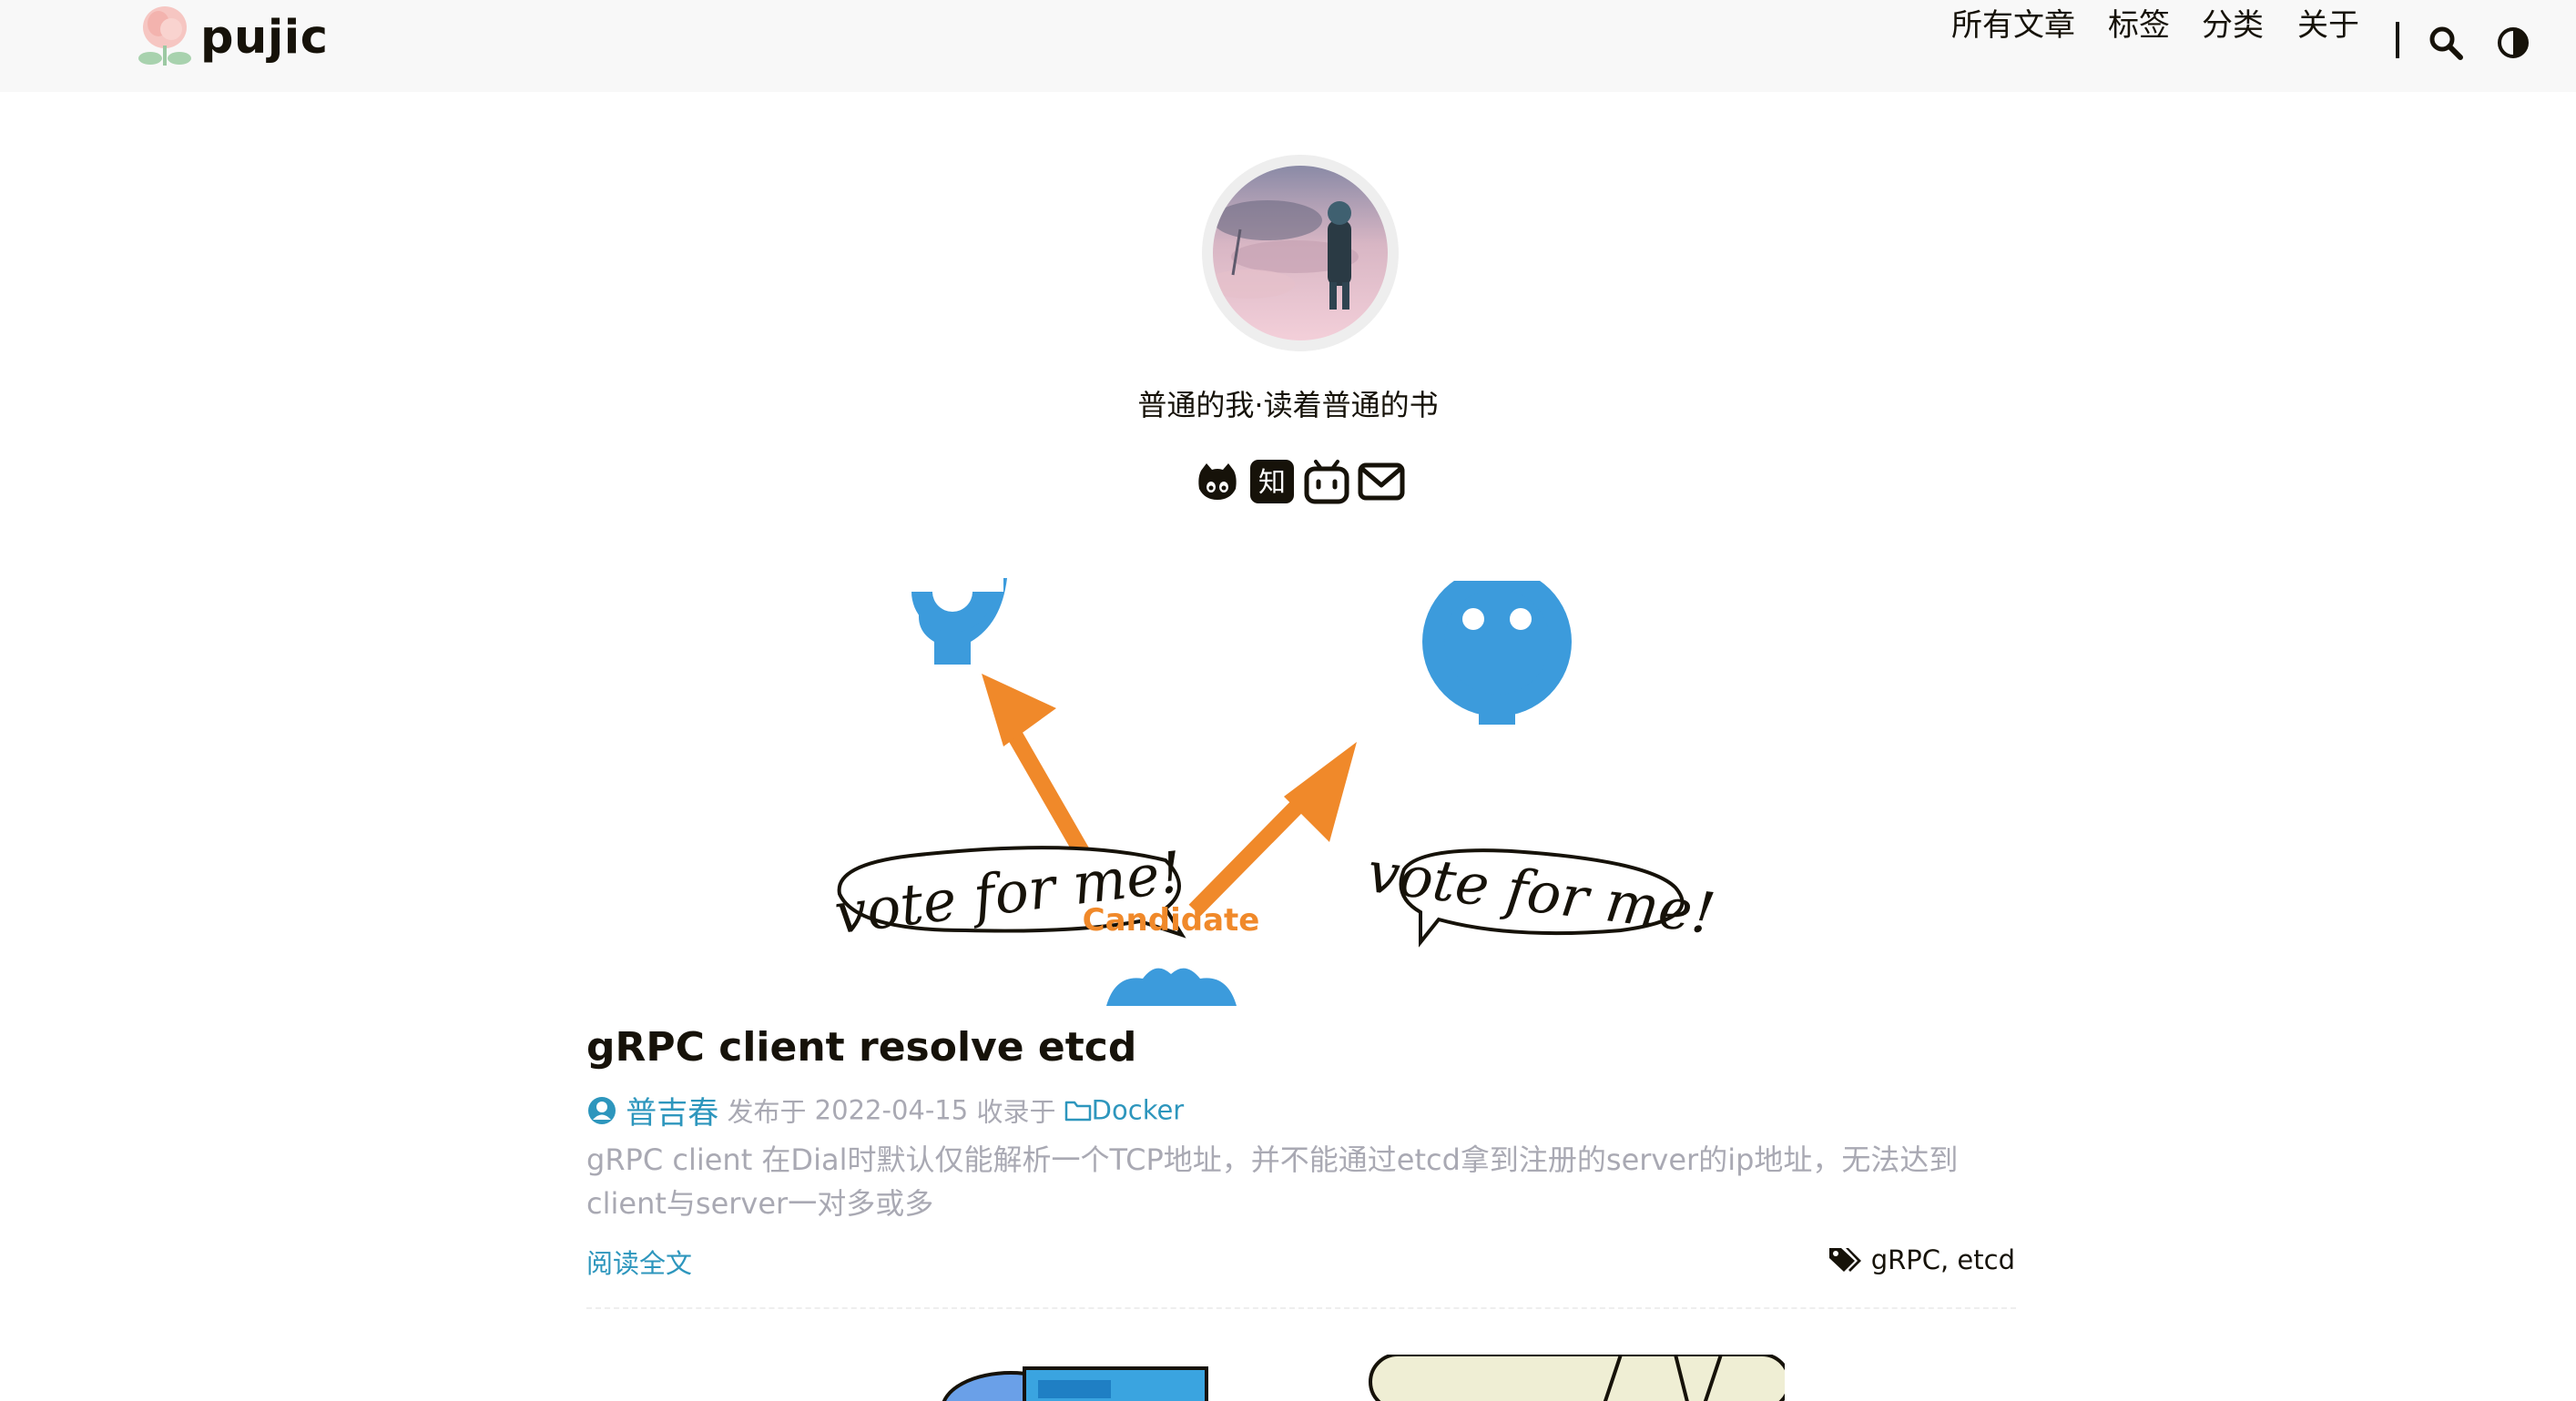 This screenshot has height=1401, width=2576. Describe the element at coordinates (1986, 1259) in the screenshot. I see `tag-etcd: etcd` at that location.